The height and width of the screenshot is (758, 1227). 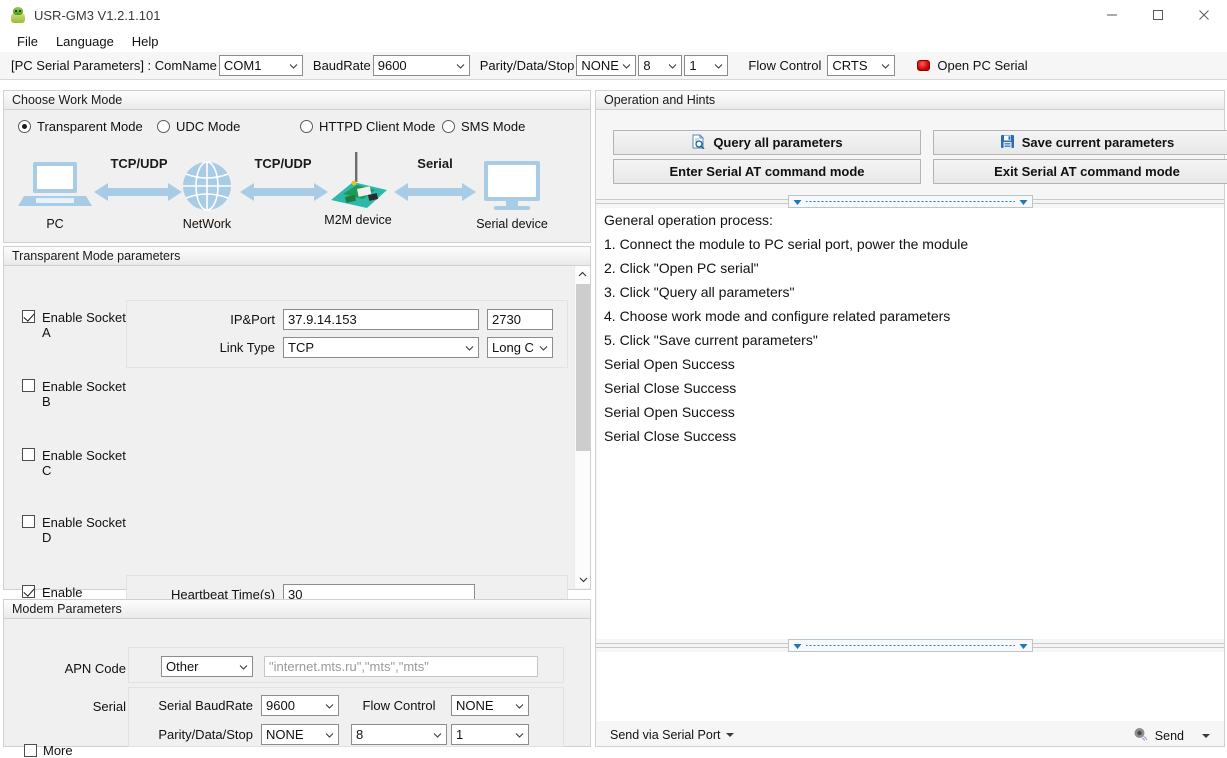 What do you see at coordinates (358, 220) in the screenshot?
I see `diagram-node-label: M2M device` at bounding box center [358, 220].